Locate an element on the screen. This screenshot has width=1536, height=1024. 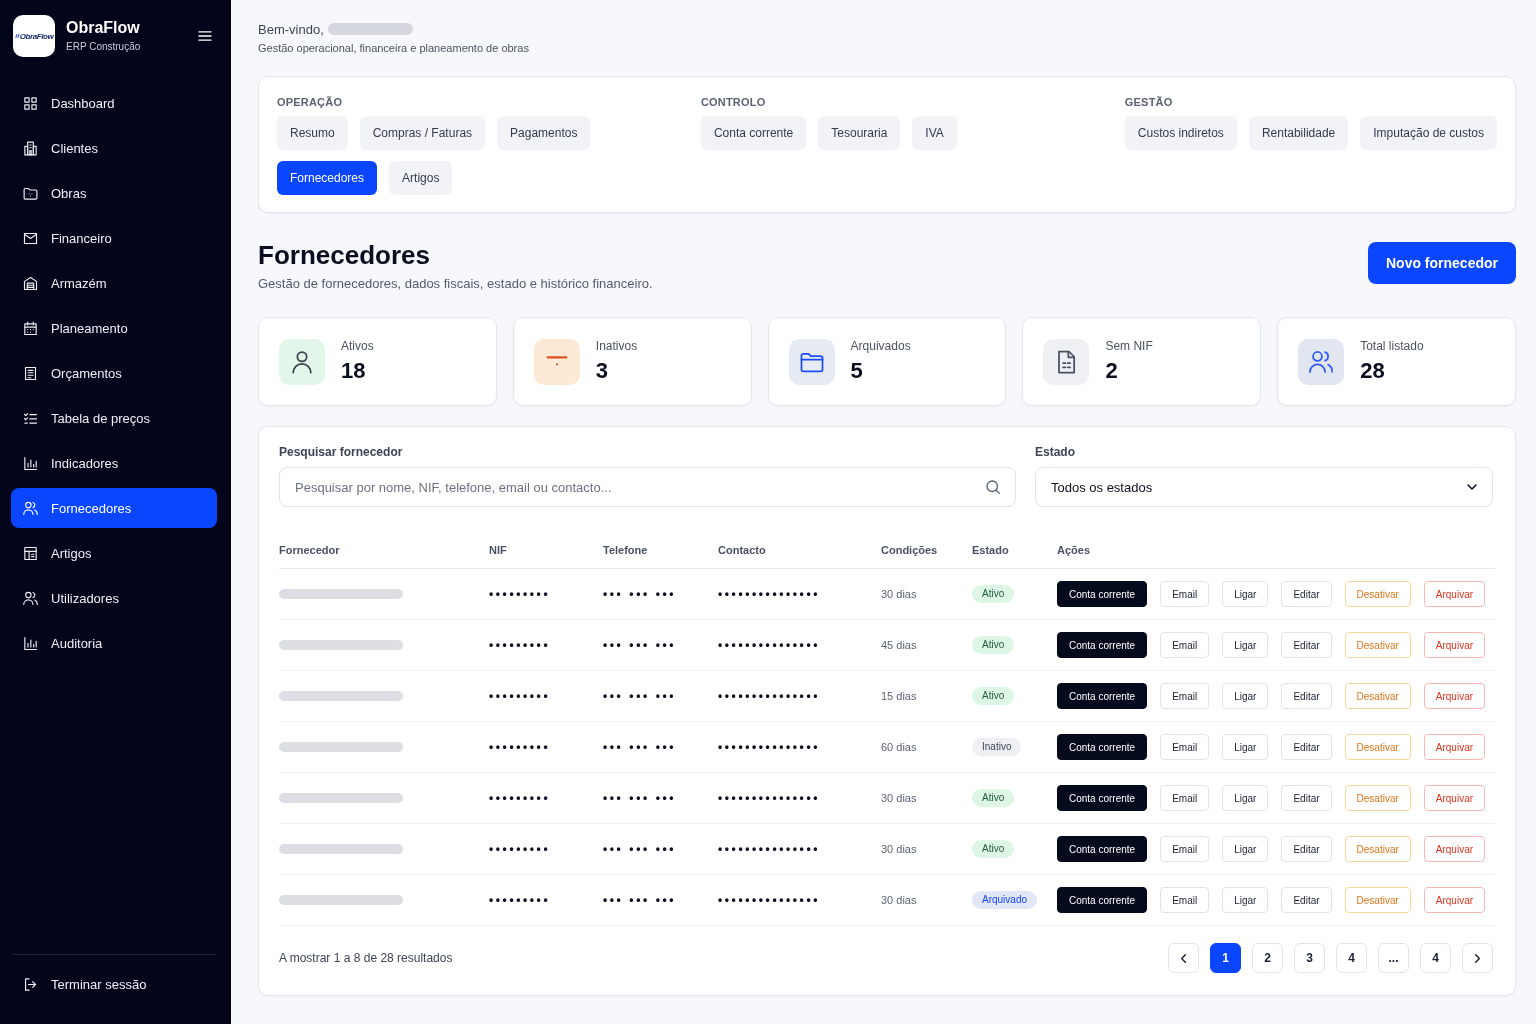
group-title: OPERAÇÃO is located at coordinates (310, 102).